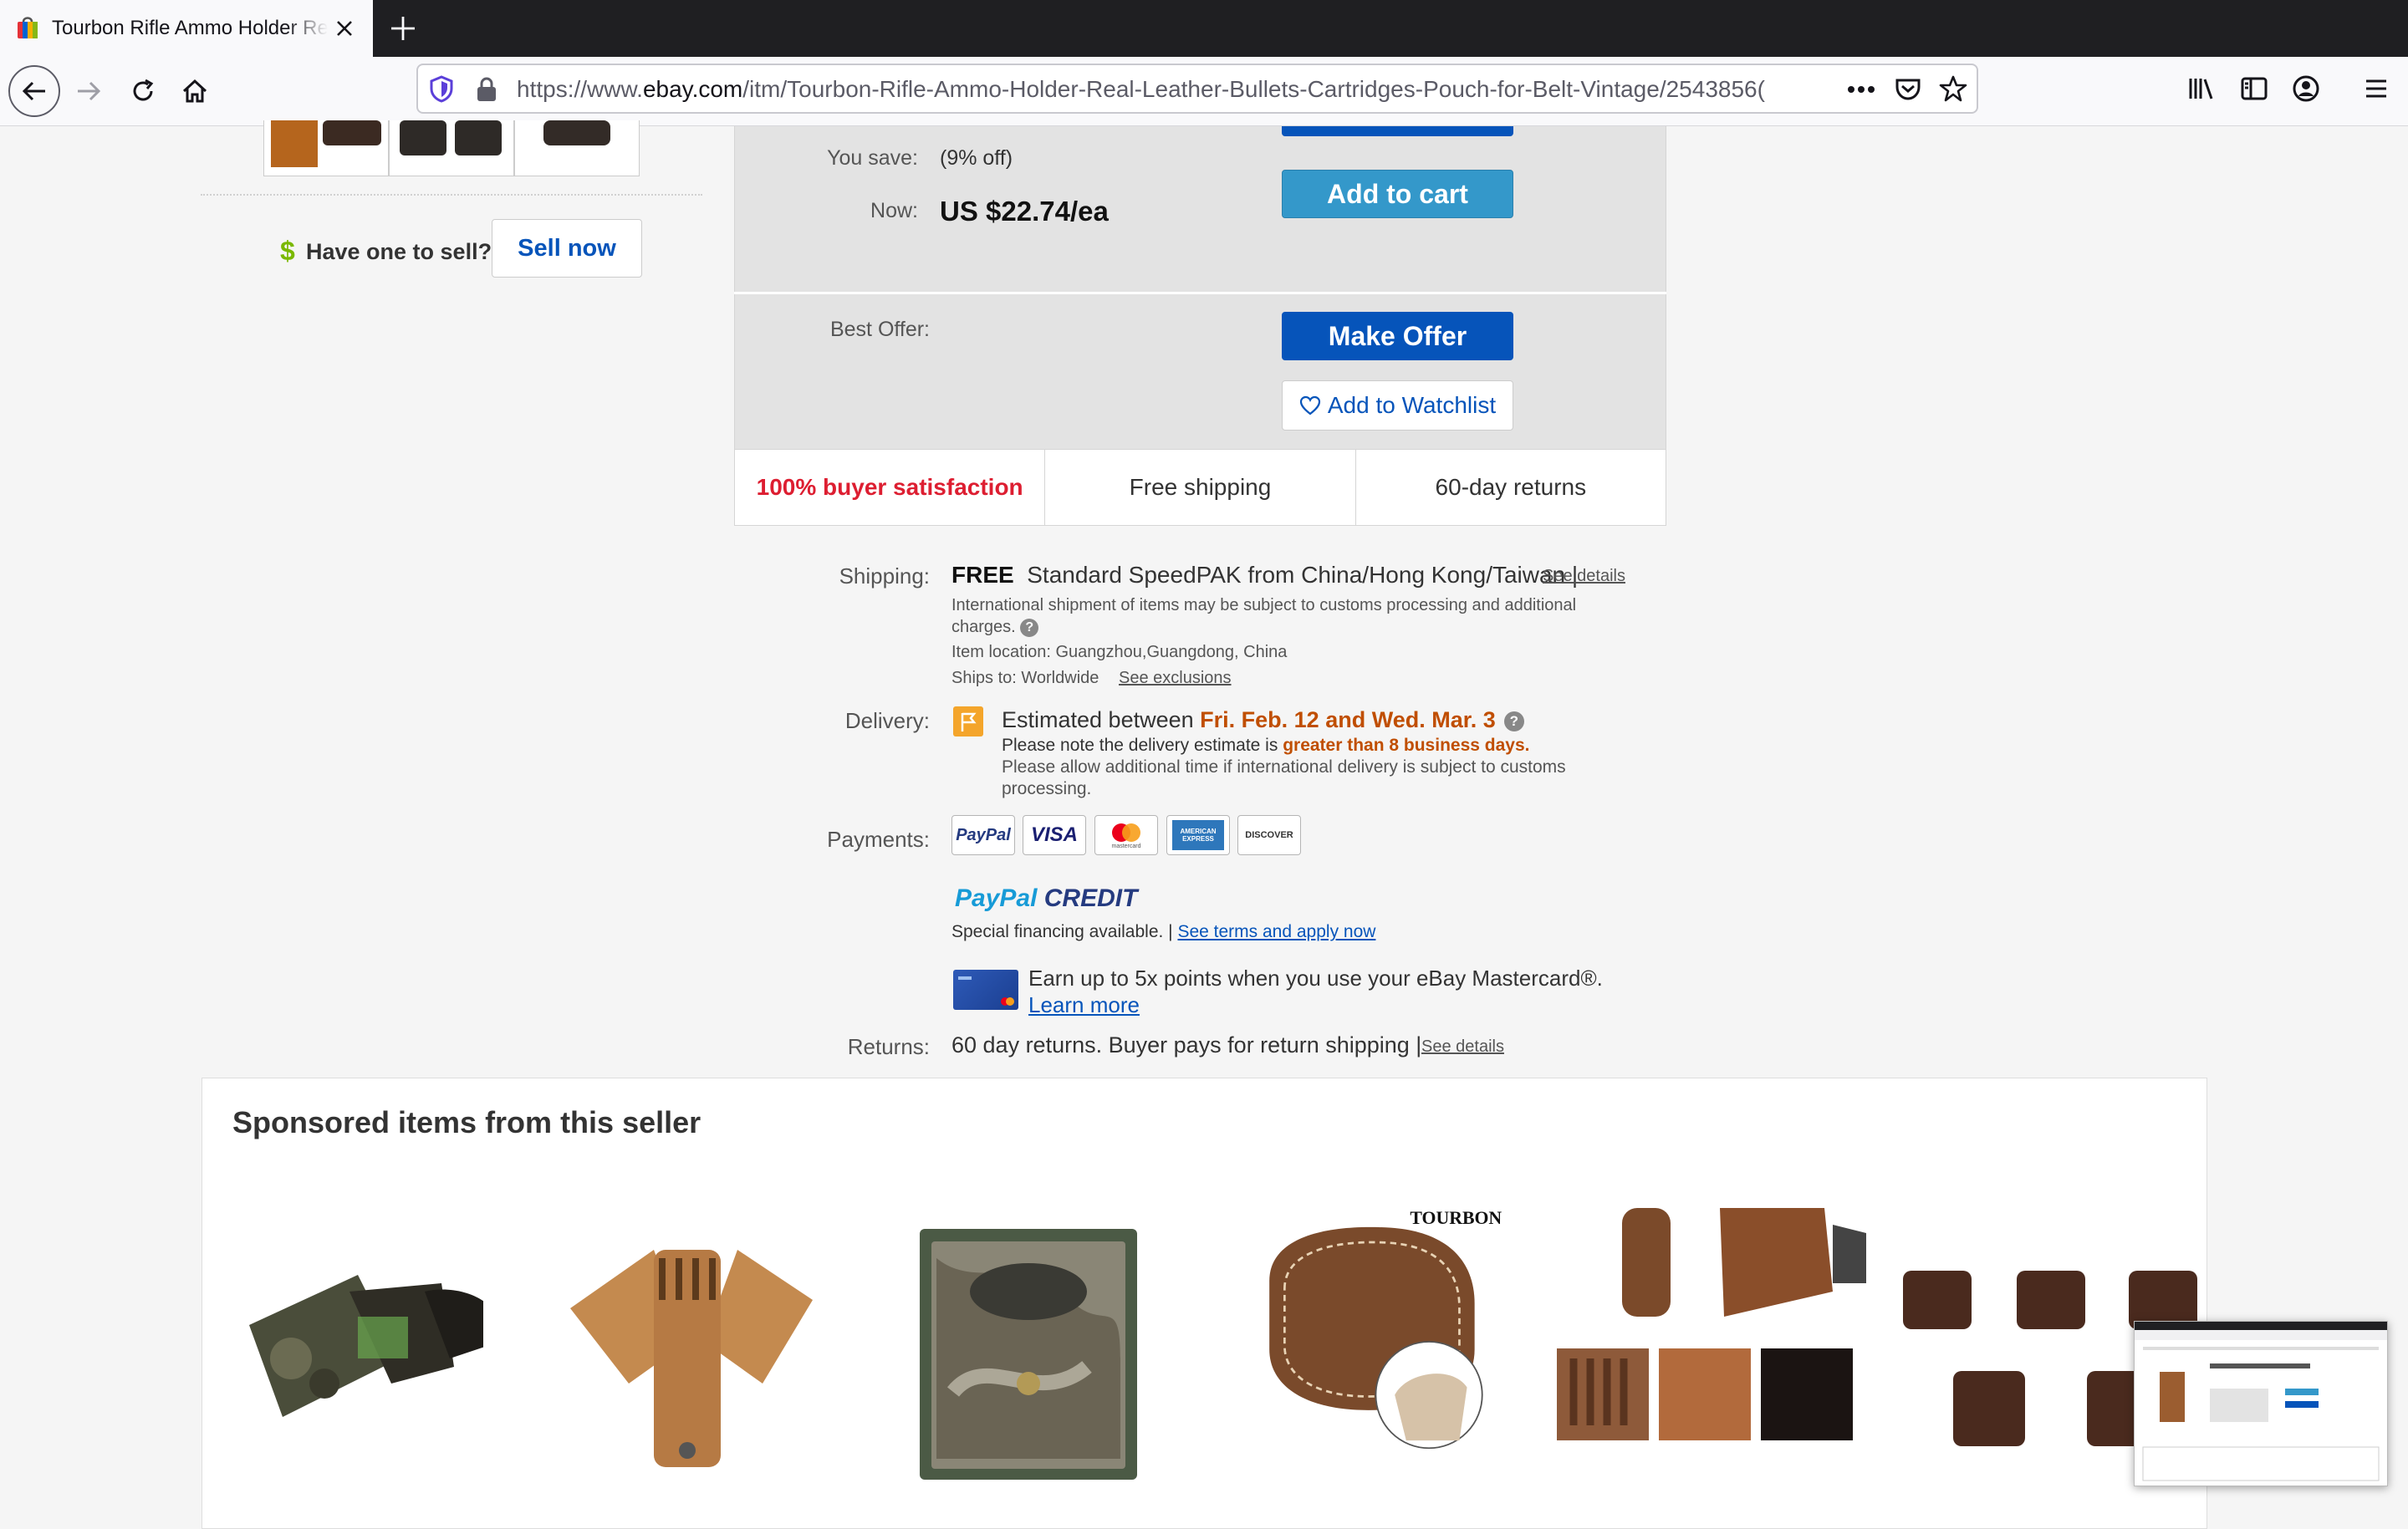 The height and width of the screenshot is (1529, 2408). Describe the element at coordinates (1276, 931) in the screenshot. I see `see-terms-link: See terms and apply now` at that location.